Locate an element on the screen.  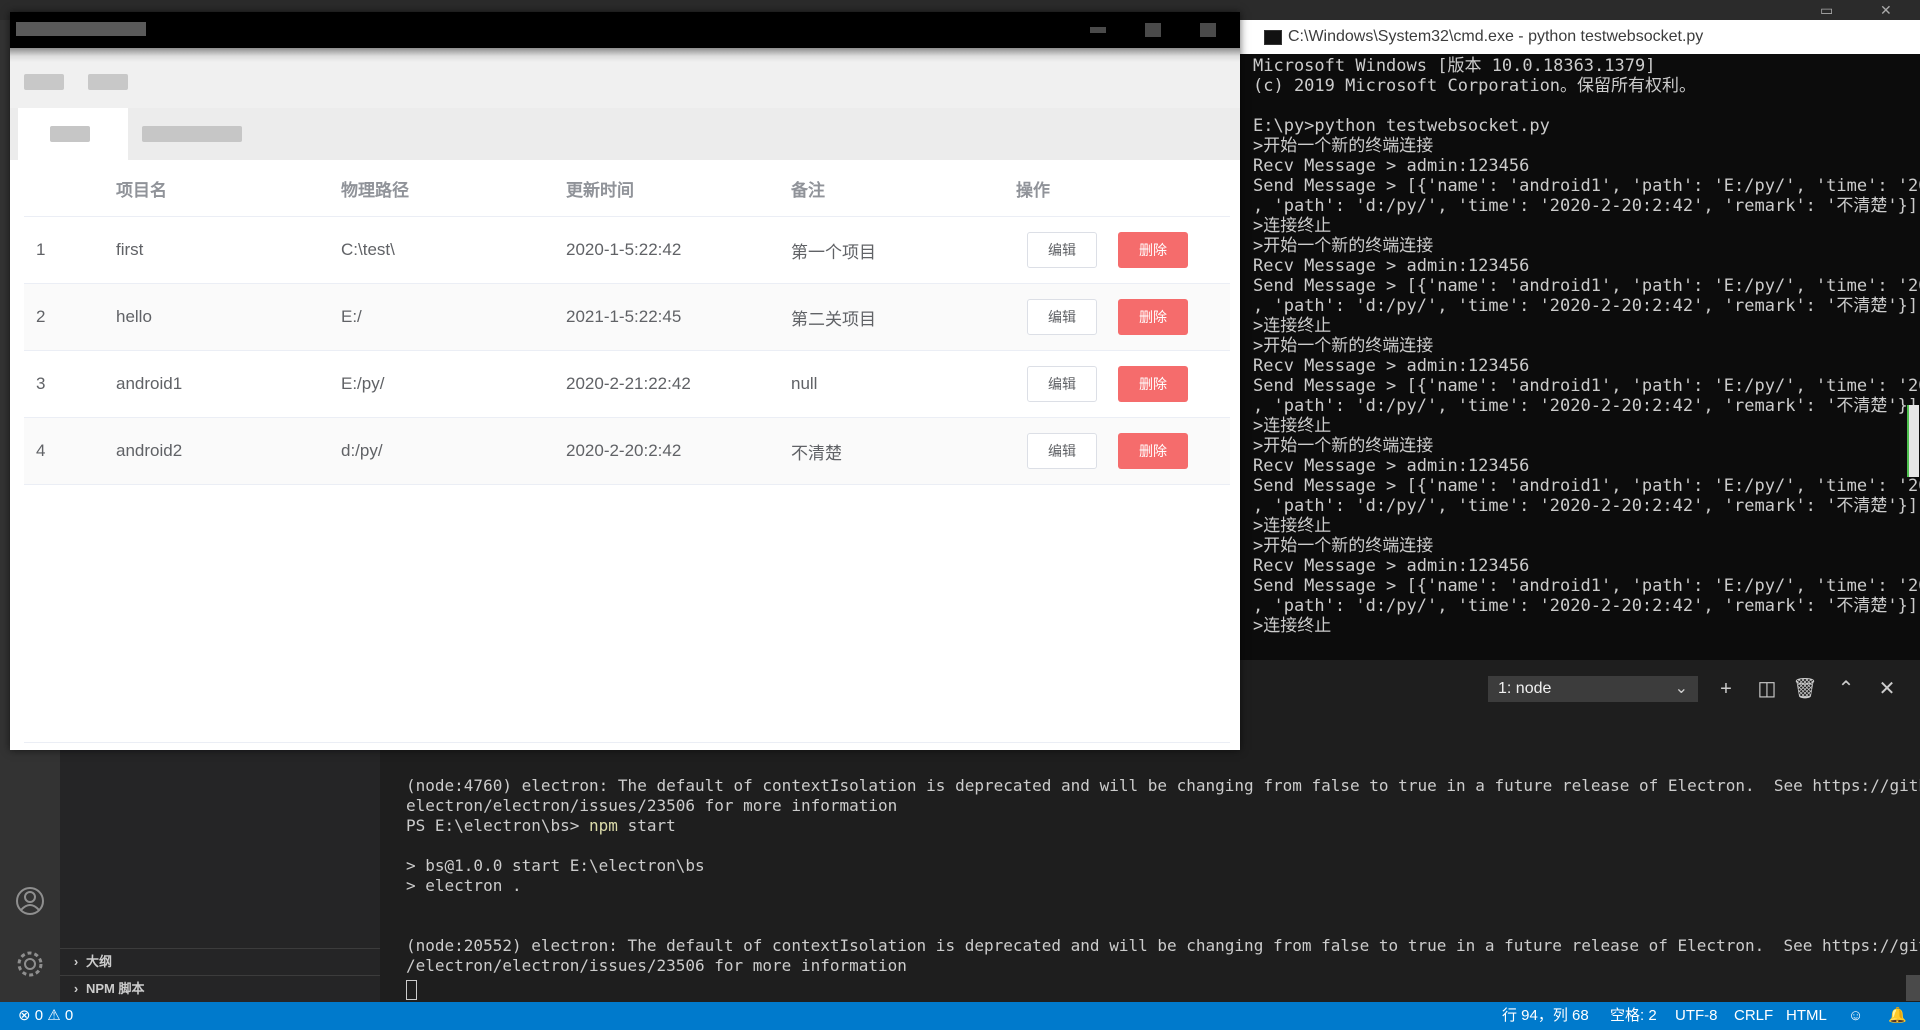
cursor-position: 行 94，列 68 is located at coordinates (1545, 1016).